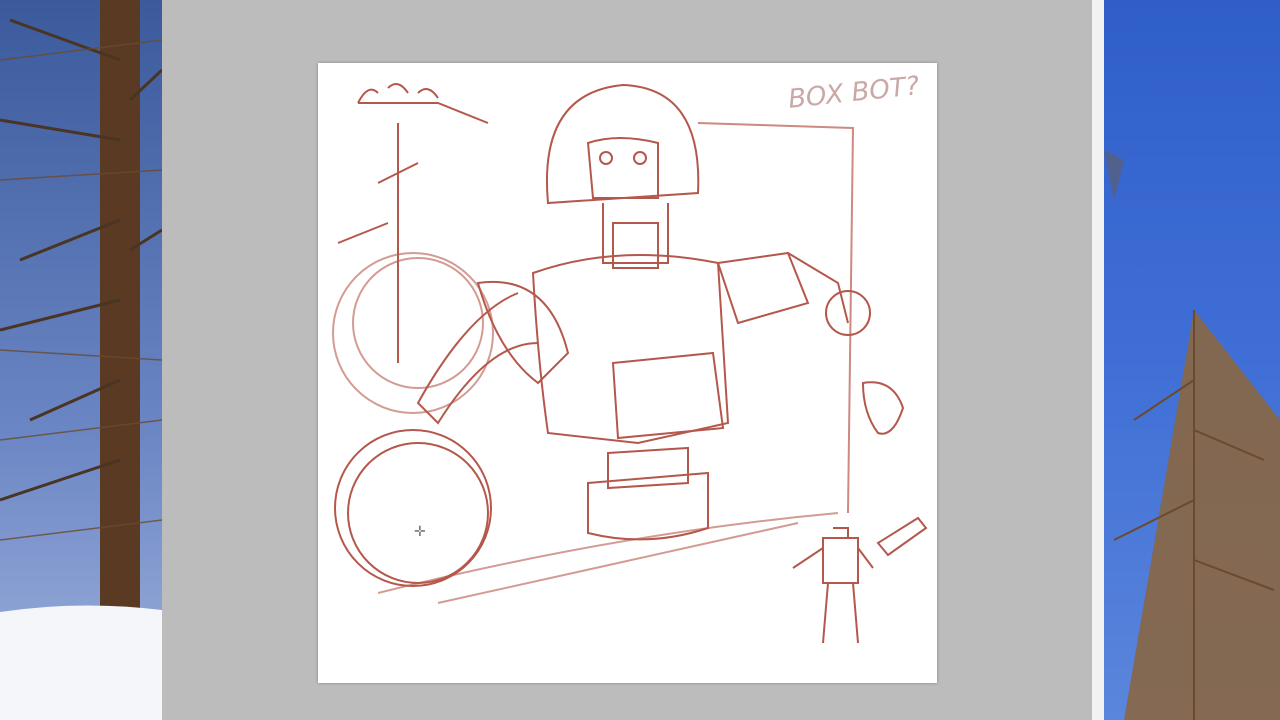 The width and height of the screenshot is (1280, 720). I want to click on window-border, so click(1098, 360).